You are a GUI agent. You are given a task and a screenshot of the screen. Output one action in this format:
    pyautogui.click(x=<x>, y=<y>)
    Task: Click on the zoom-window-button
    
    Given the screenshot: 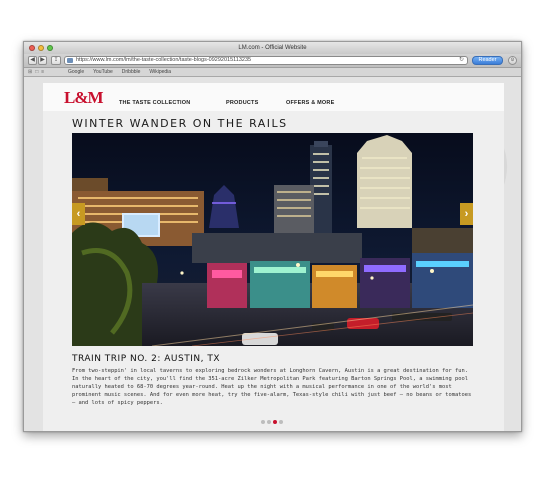 What is the action you would take?
    pyautogui.click(x=50, y=48)
    